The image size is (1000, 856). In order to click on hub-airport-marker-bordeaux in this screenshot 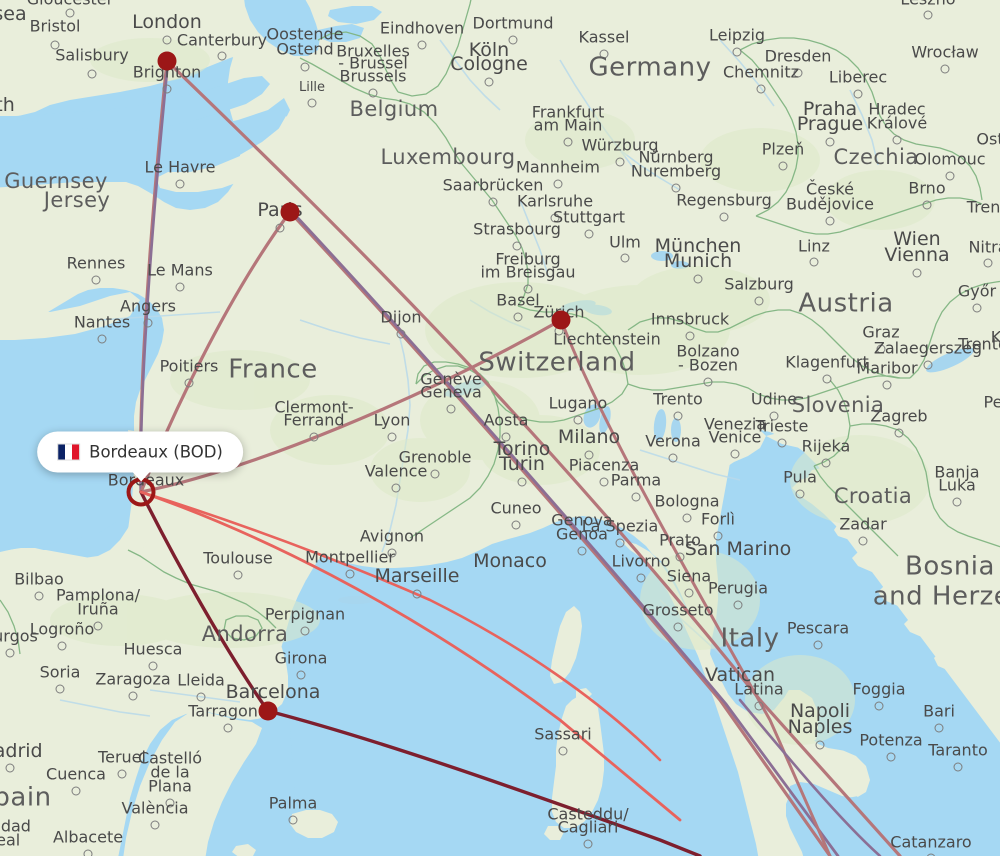, I will do `click(141, 492)`.